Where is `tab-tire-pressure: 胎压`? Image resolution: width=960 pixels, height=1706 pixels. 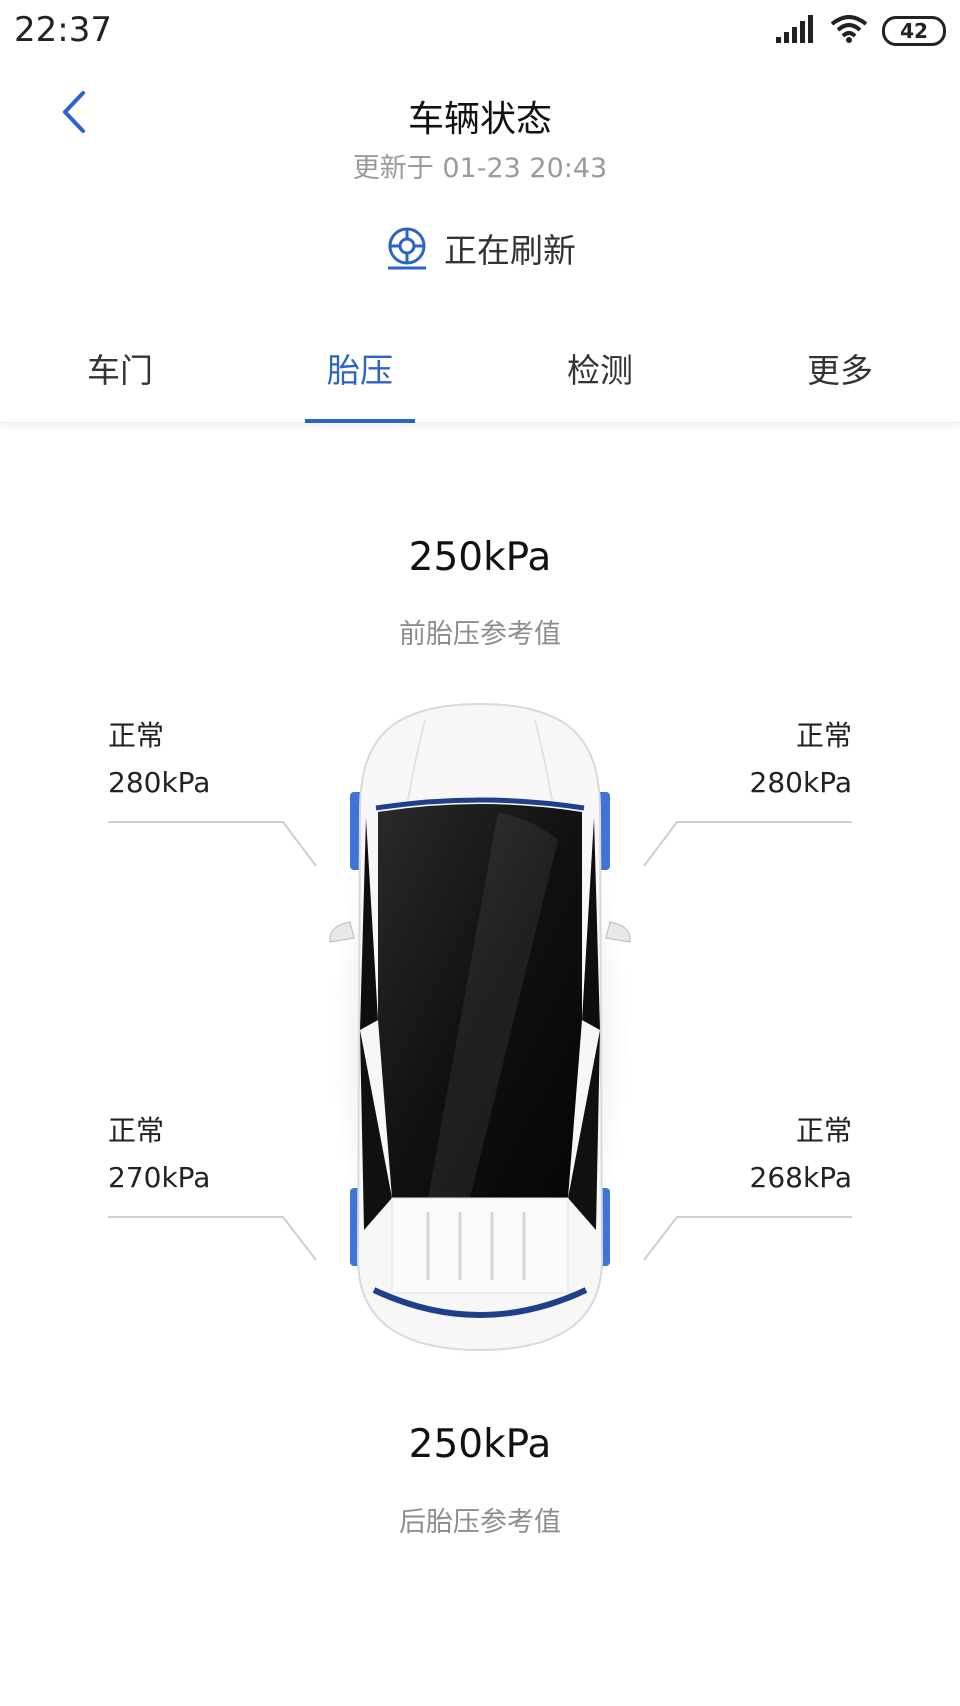 tab-tire-pressure: 胎压 is located at coordinates (360, 371).